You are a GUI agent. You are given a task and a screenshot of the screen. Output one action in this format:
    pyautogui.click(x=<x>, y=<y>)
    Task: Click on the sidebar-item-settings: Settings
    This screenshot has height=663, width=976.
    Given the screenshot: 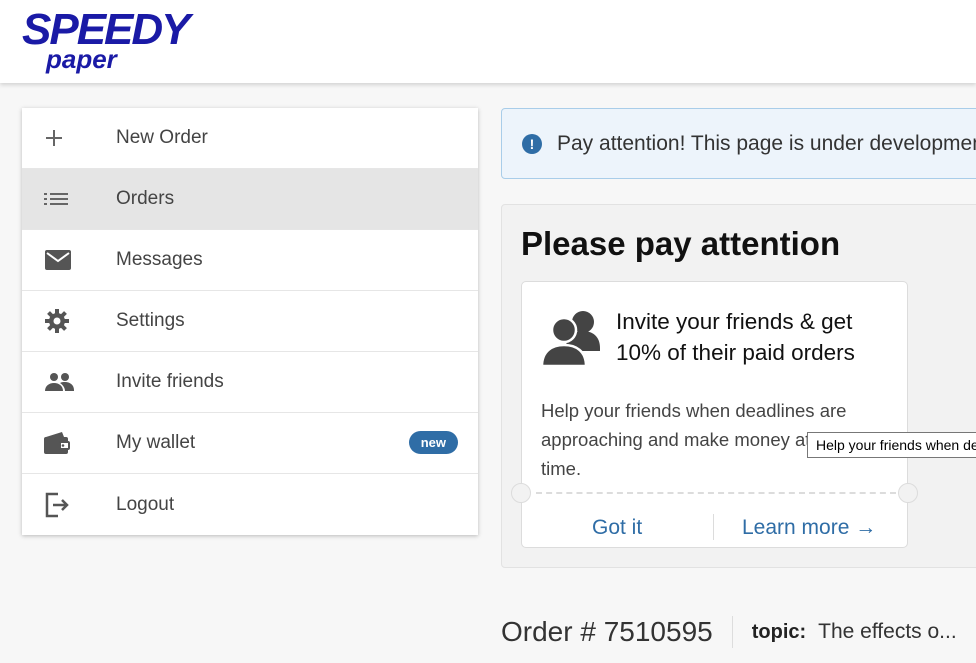 What is the action you would take?
    pyautogui.click(x=250, y=321)
    